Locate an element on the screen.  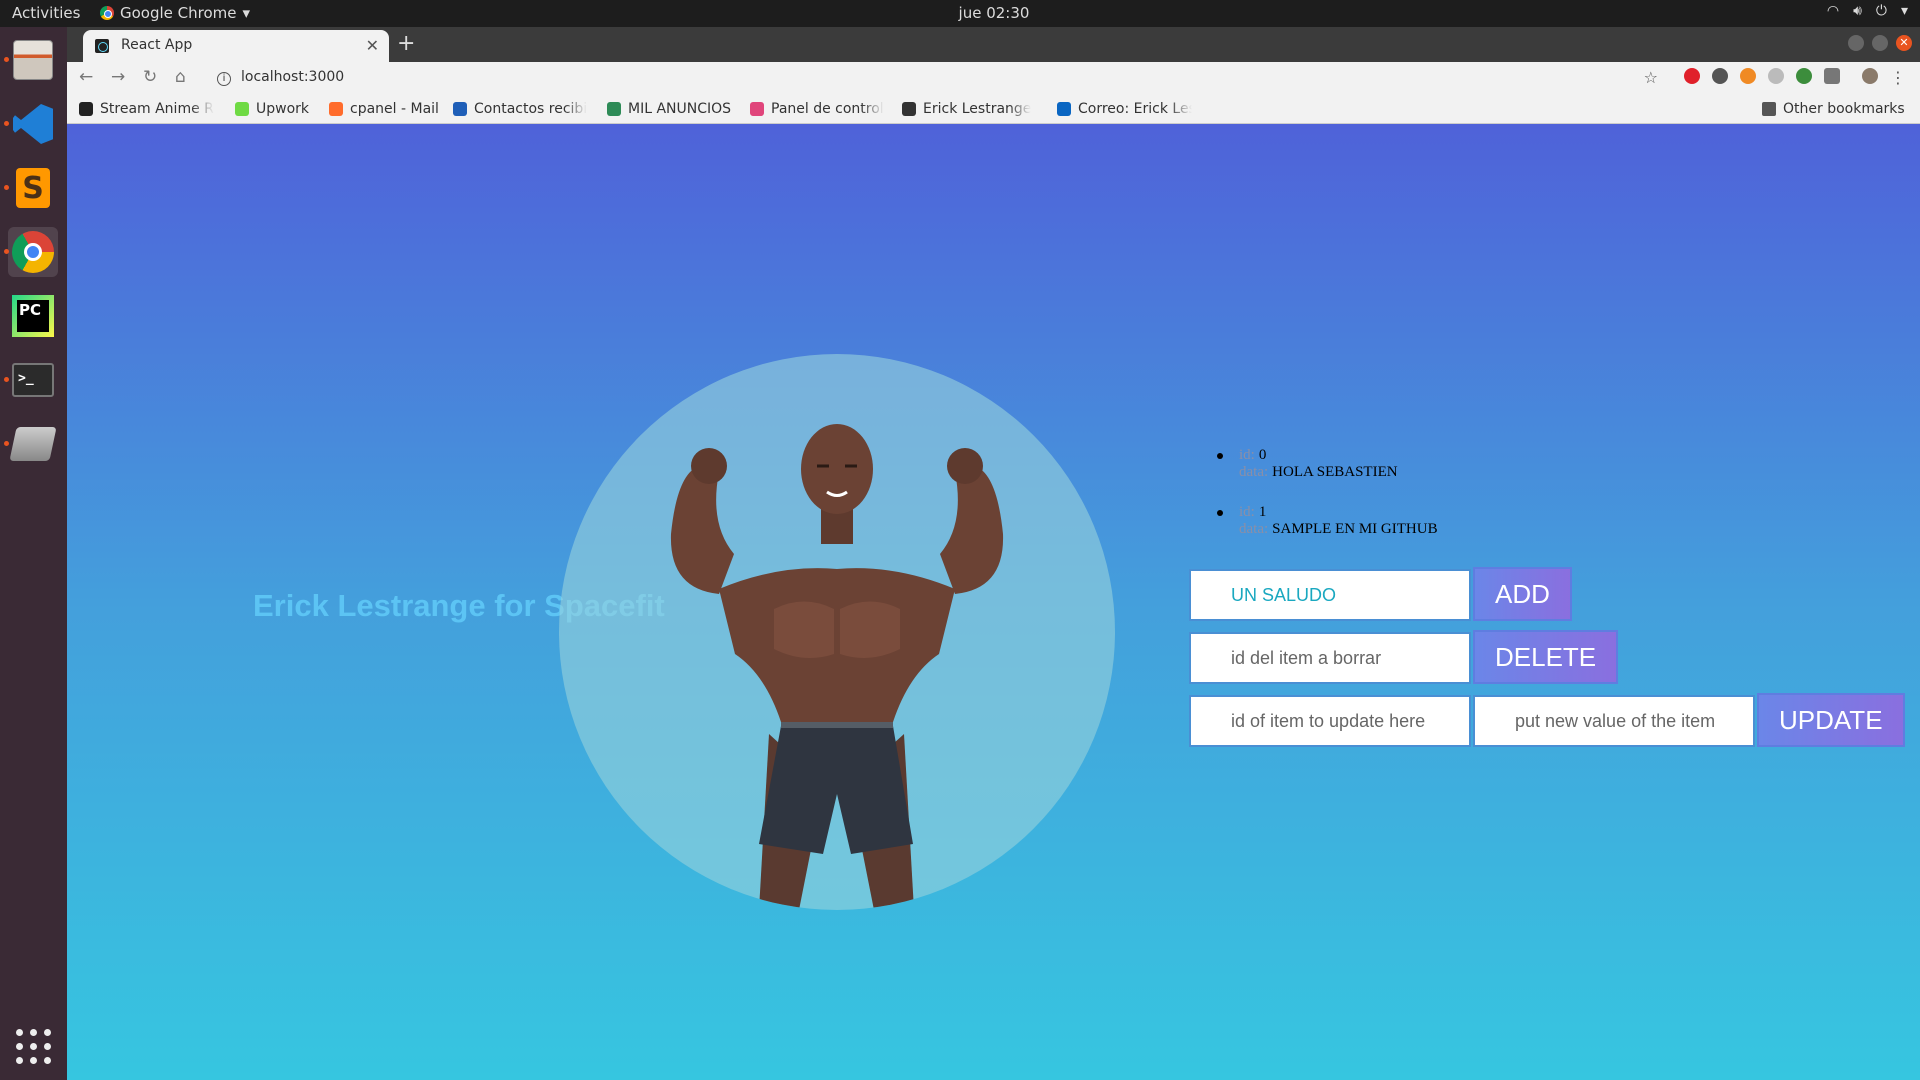
app-grid-icon is located at coordinates (33, 1046).